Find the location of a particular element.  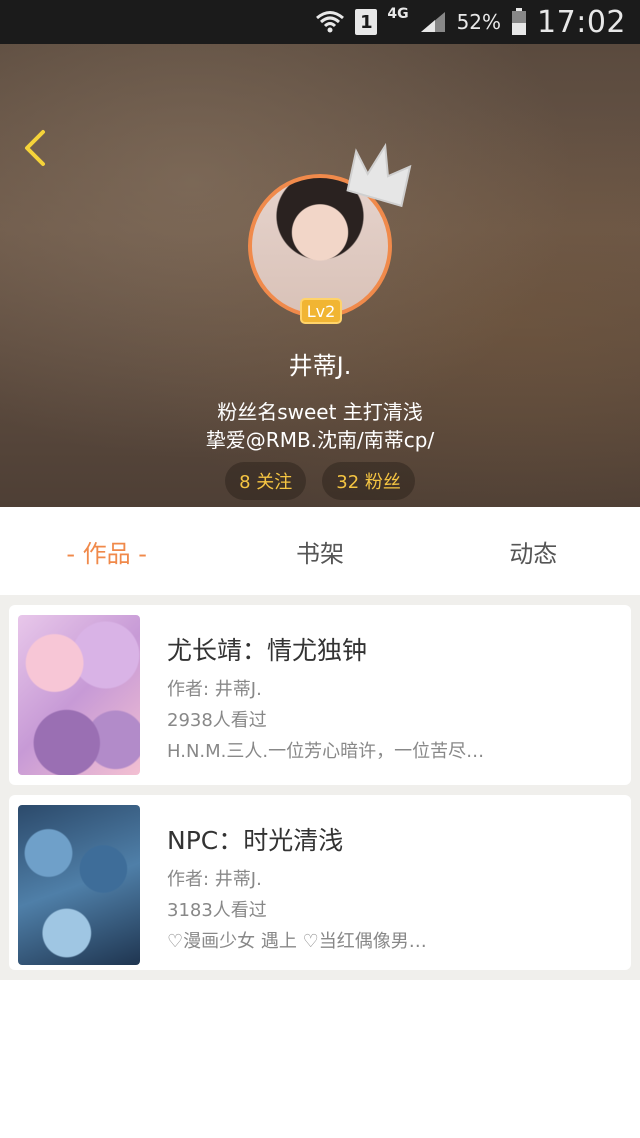

chevron-left-icon is located at coordinates (34, 150).